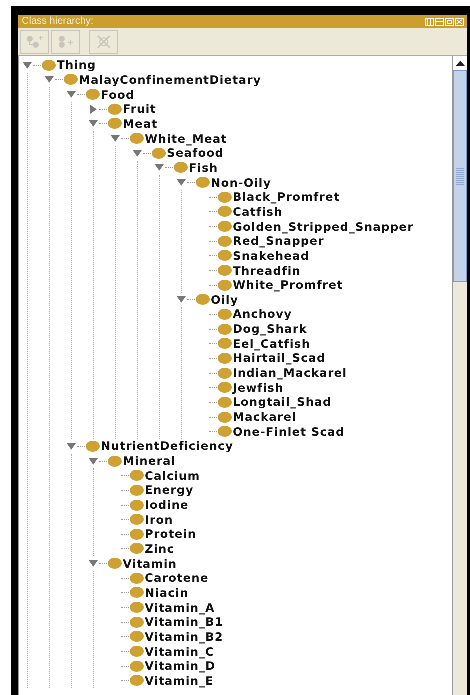 Image resolution: width=470 pixels, height=695 pixels. I want to click on class-node: Vitamin_E, so click(179, 681).